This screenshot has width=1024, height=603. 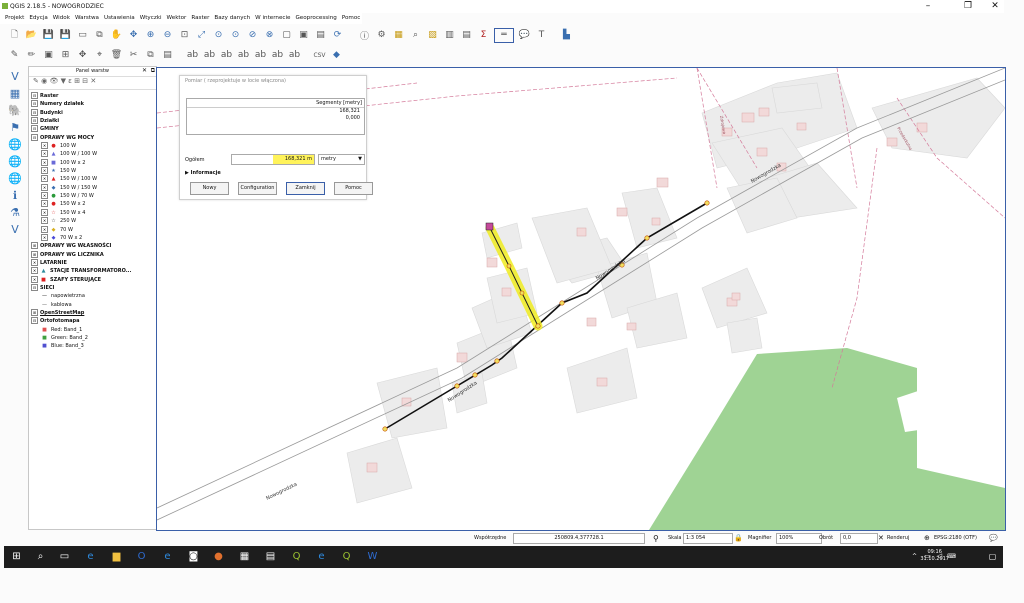 What do you see at coordinates (320, 35) in the screenshot?
I see `show-bookmarks-icon: ▤` at bounding box center [320, 35].